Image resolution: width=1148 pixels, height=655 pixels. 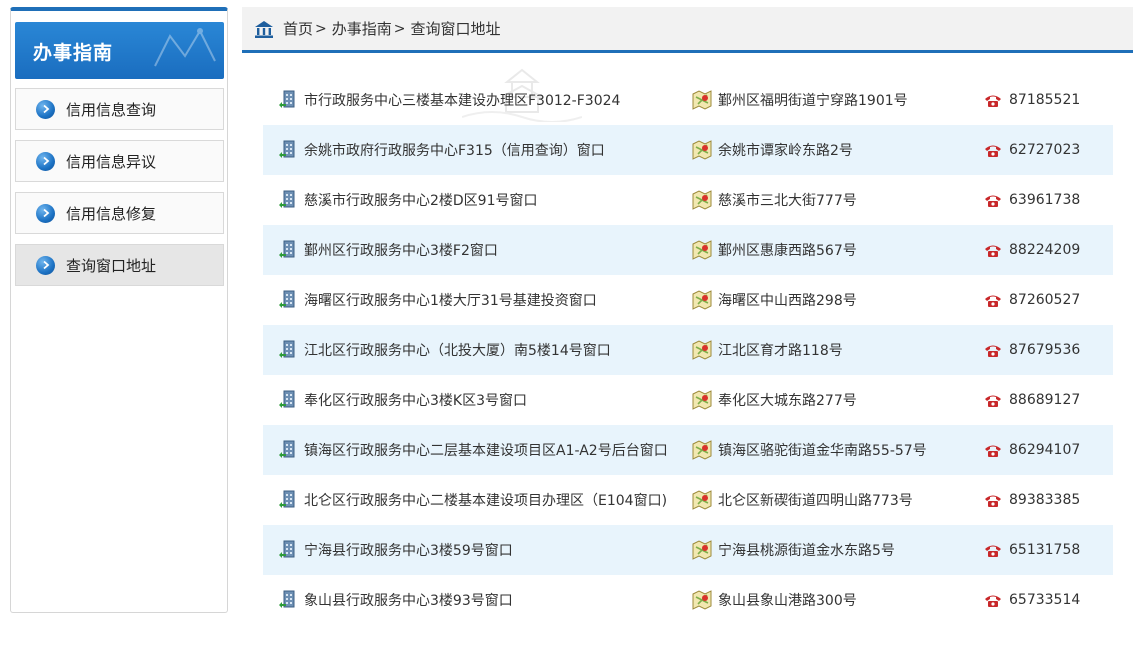 I want to click on window-phone-cell: 65733514, so click(x=1031, y=600).